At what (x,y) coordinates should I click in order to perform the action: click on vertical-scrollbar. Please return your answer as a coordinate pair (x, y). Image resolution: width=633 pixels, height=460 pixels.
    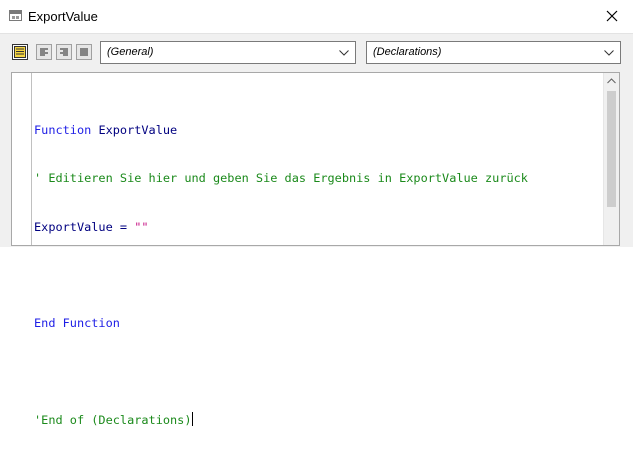
    Looking at the image, I should click on (611, 159).